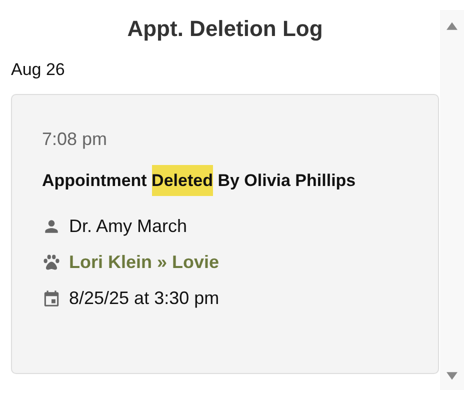 This screenshot has height=401, width=468. What do you see at coordinates (225, 29) in the screenshot?
I see `page-title: Appt. Deletion Log` at bounding box center [225, 29].